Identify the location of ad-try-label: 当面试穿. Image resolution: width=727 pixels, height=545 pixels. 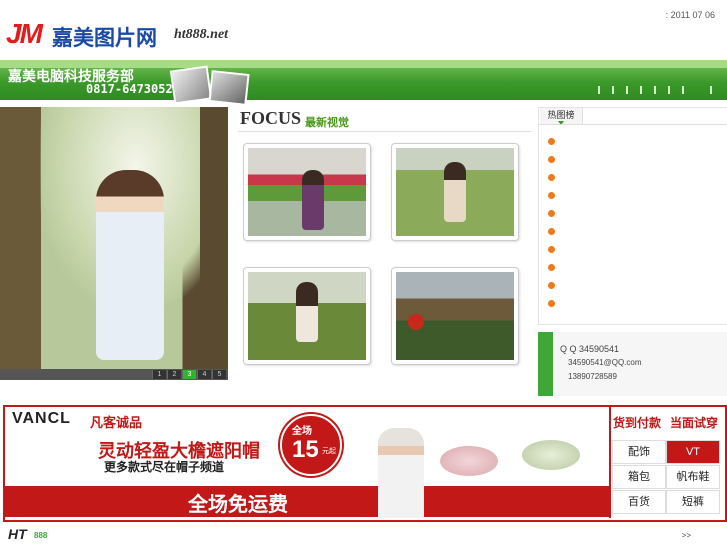
(694, 423).